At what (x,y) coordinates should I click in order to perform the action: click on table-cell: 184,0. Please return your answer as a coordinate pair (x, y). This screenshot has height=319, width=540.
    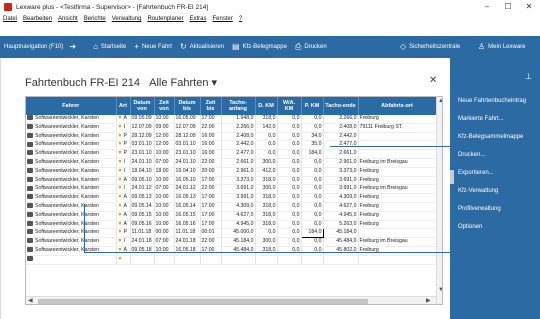
    Looking at the image, I should click on (312, 154).